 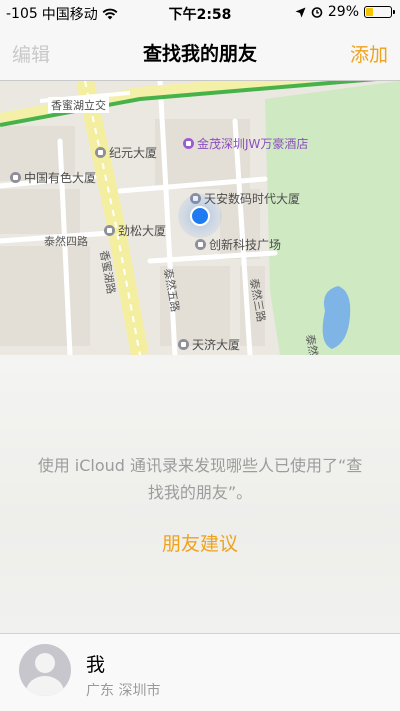 I want to click on add-button: 添加, so click(x=369, y=53).